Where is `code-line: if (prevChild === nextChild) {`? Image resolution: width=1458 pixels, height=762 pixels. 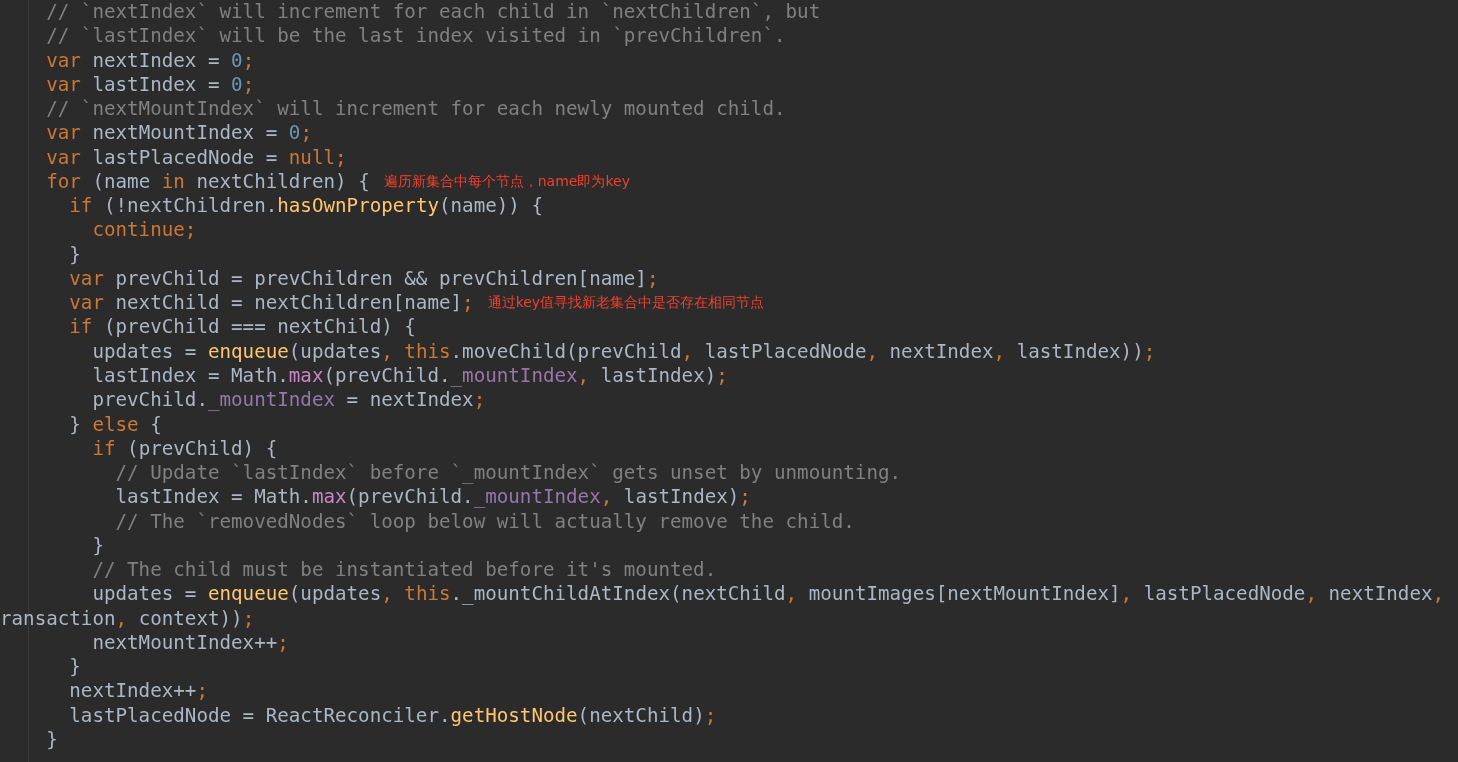 code-line: if (prevChild === nextChild) { is located at coordinates (242, 327).